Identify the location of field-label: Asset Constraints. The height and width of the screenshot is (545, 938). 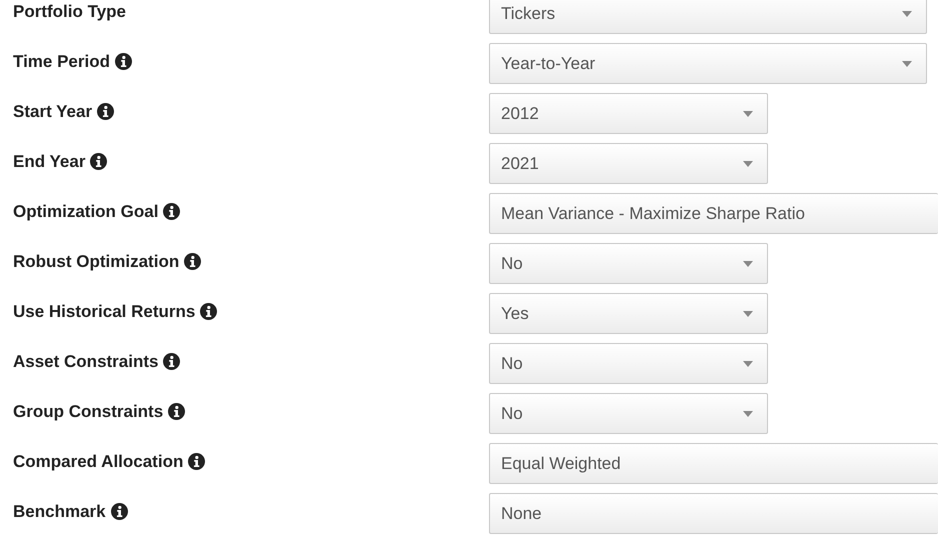
(85, 361).